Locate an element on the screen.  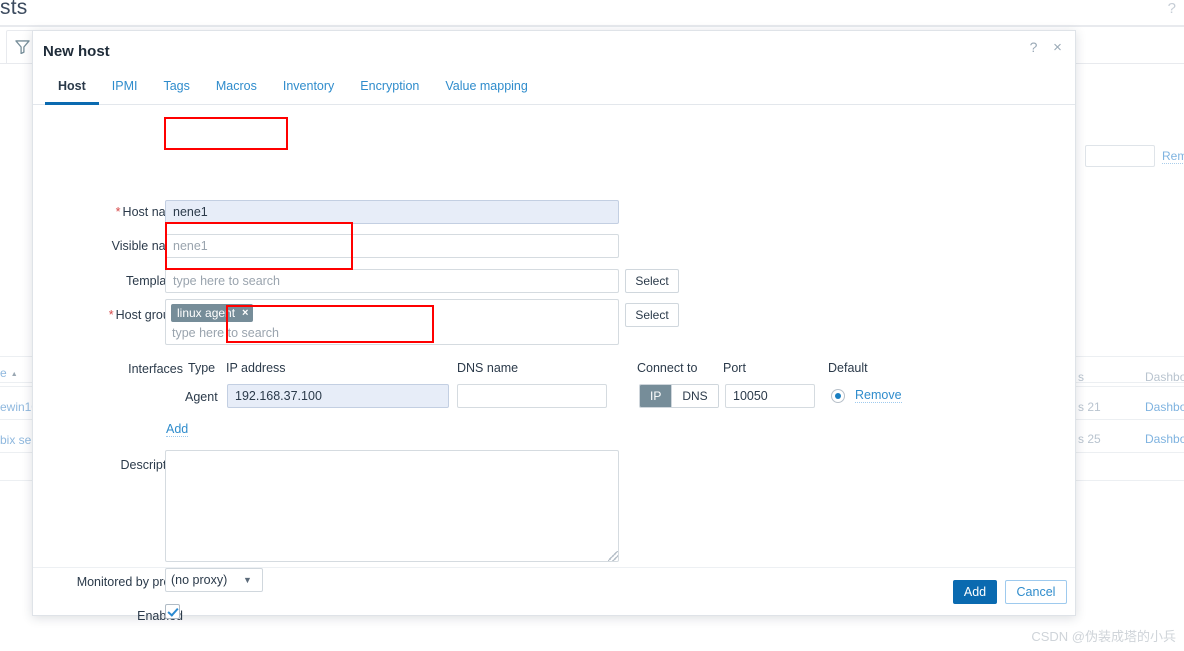
connect-to-ip-option: IP is located at coordinates (656, 396).